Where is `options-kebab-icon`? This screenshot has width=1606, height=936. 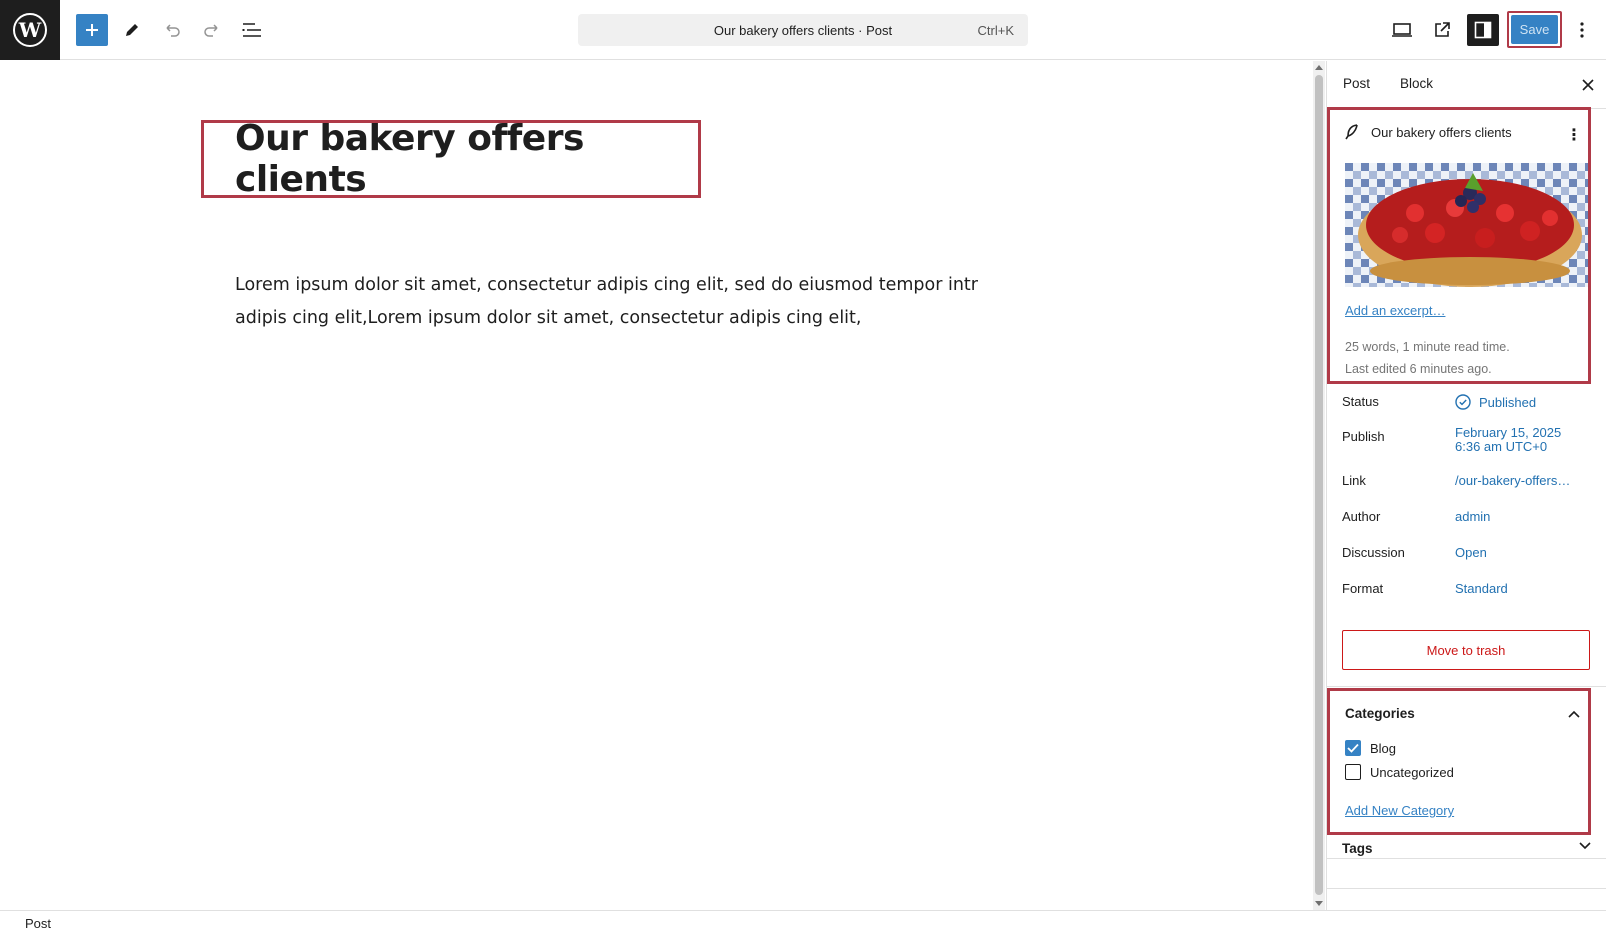
options-kebab-icon is located at coordinates (1582, 30).